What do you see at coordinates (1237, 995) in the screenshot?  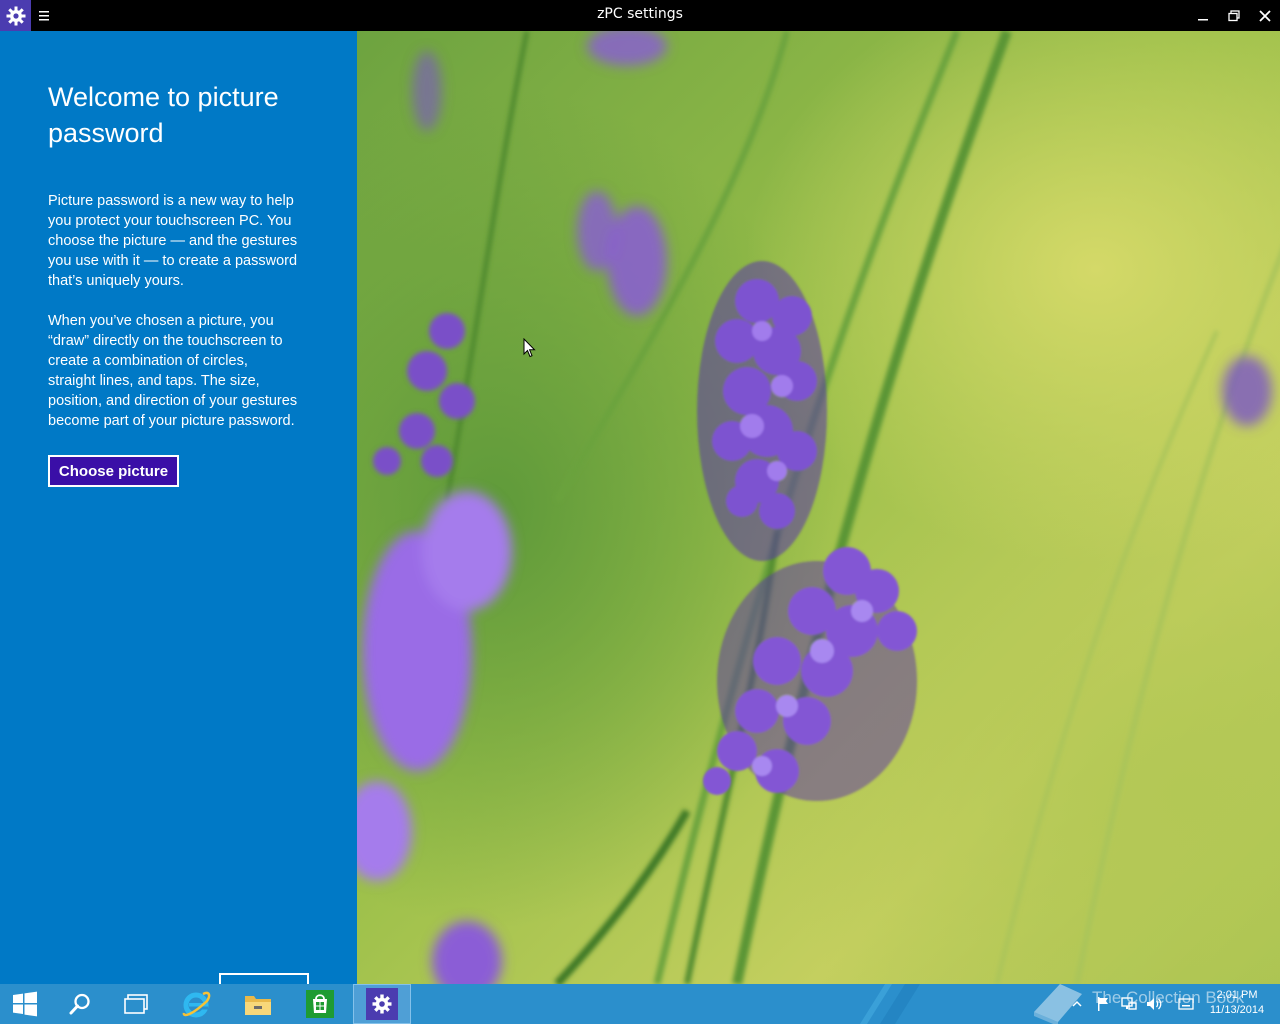 I see `clock-time: 2:01 PM` at bounding box center [1237, 995].